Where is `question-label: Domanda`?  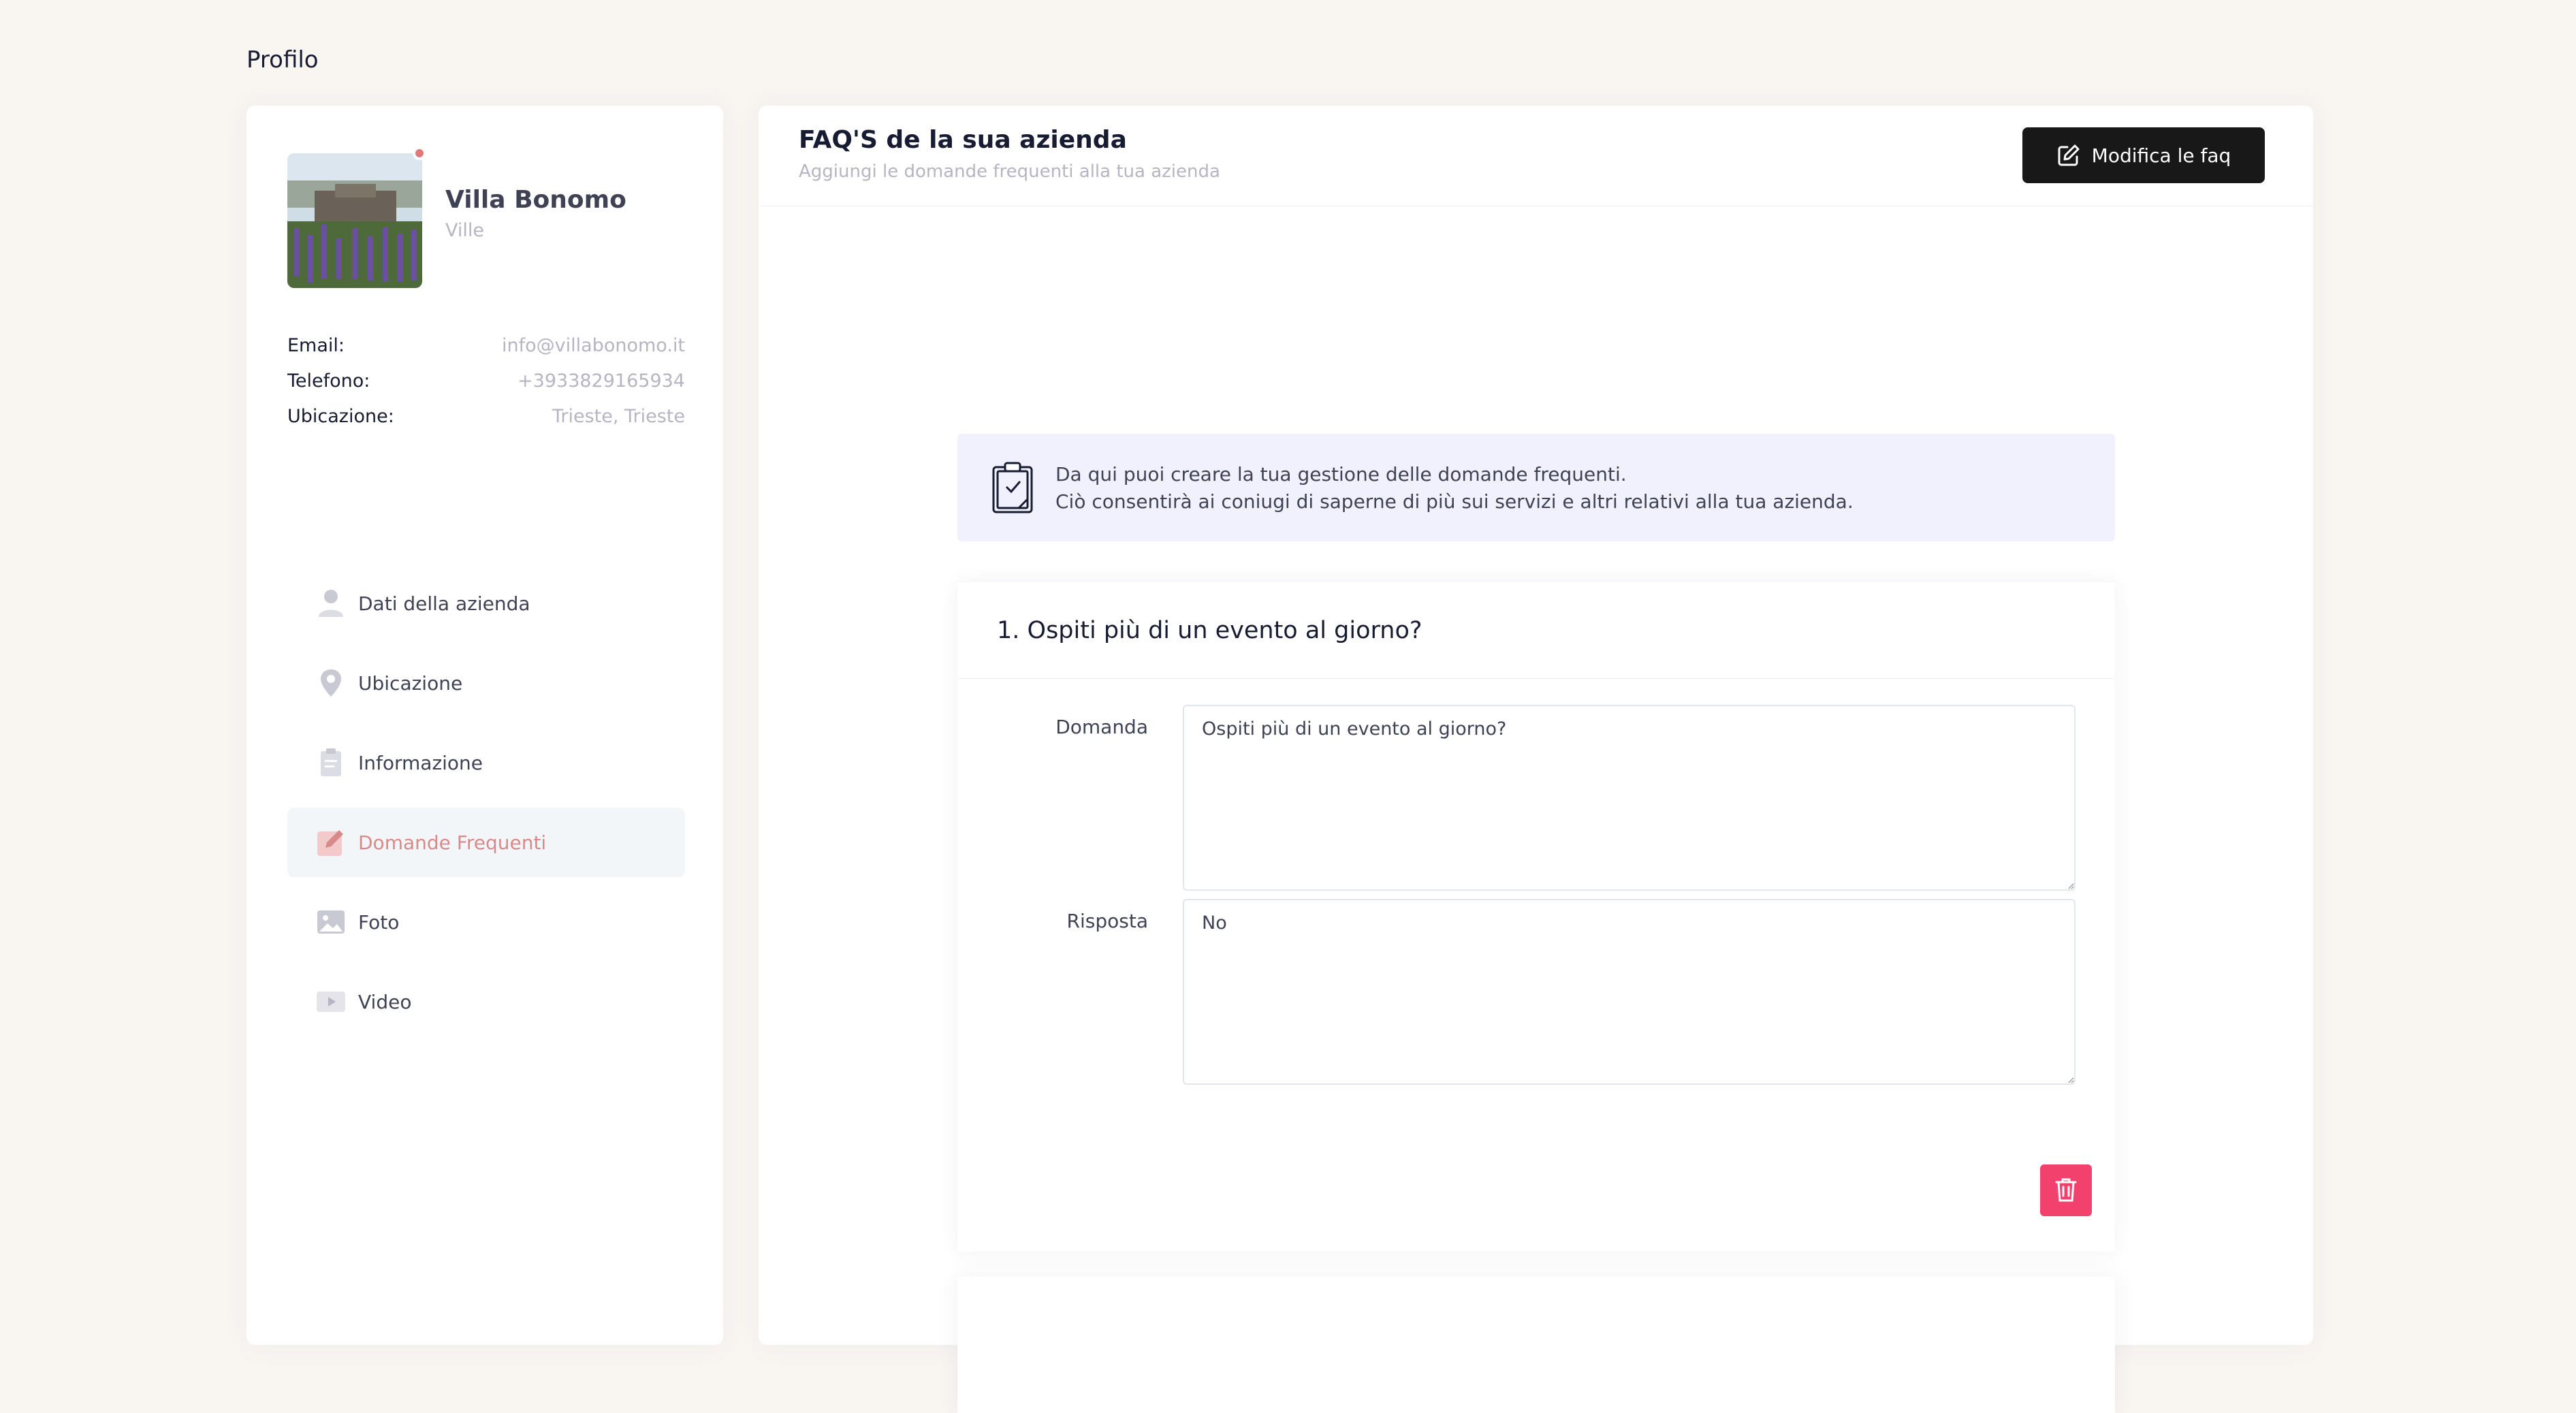 question-label: Domanda is located at coordinates (1101, 727).